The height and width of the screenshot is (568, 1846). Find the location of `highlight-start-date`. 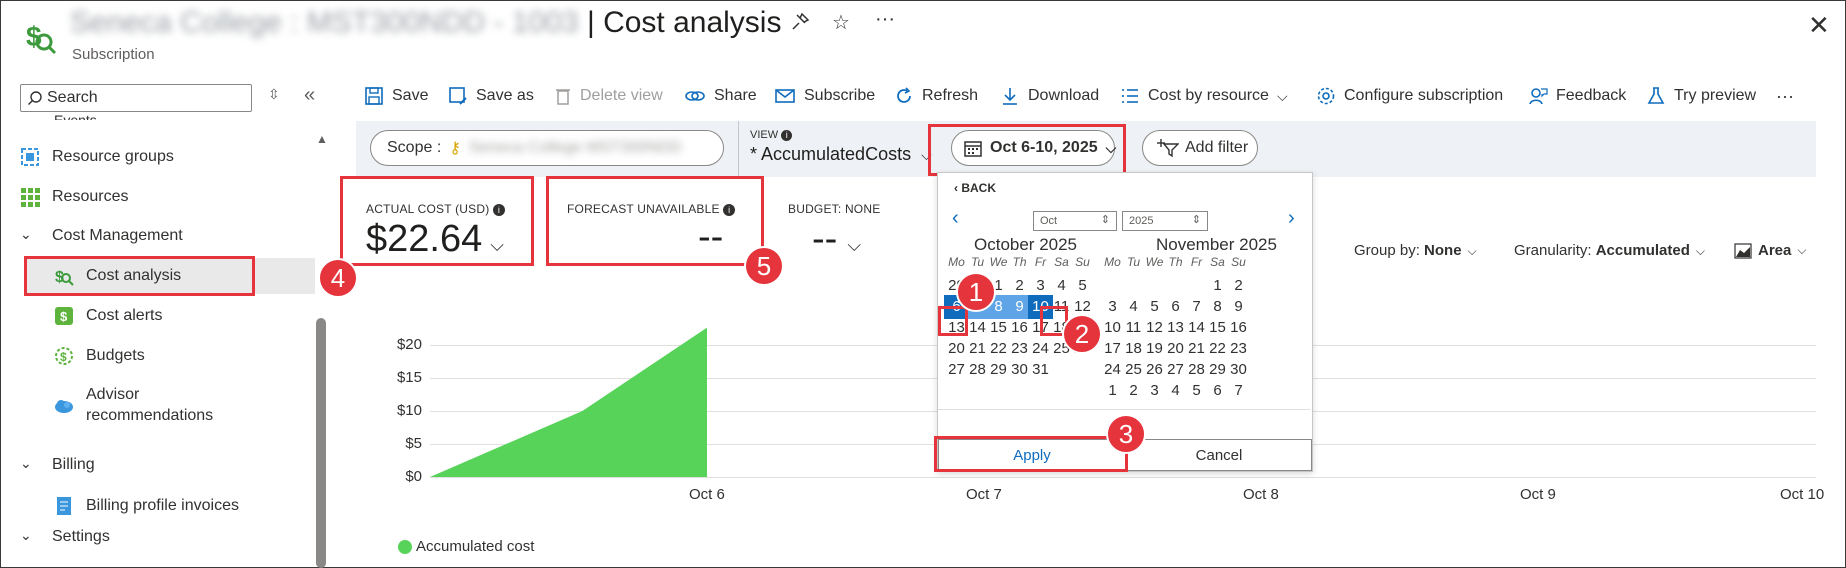

highlight-start-date is located at coordinates (953, 321).